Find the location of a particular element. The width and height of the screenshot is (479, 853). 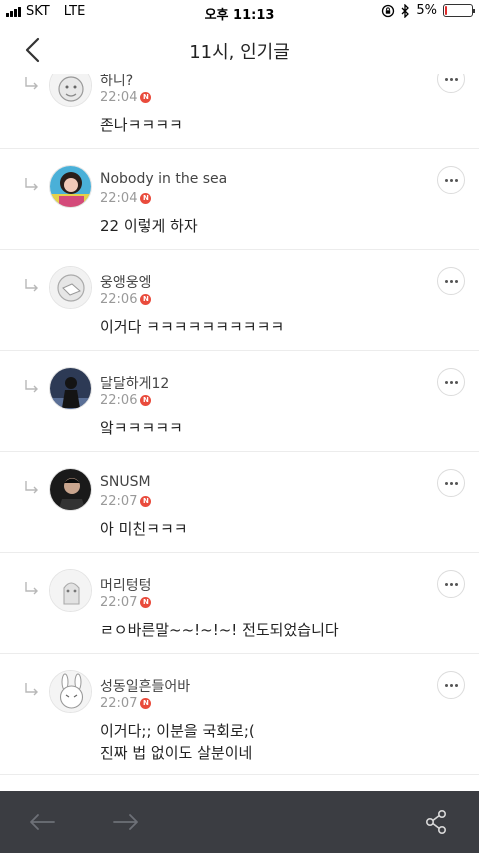

share-button is located at coordinates (436, 822).